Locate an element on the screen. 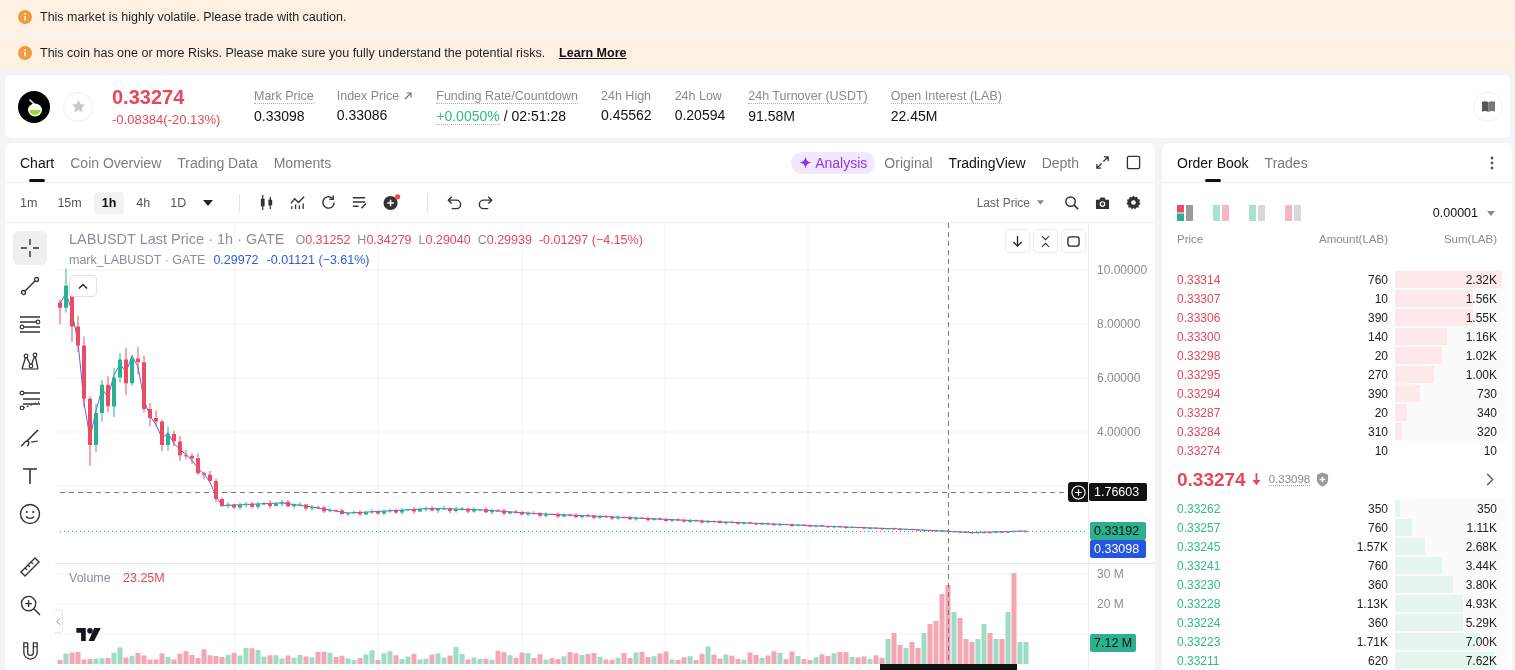 Image resolution: width=1515 pixels, height=670 pixels. plus-circle-icon is located at coordinates (1078, 492).